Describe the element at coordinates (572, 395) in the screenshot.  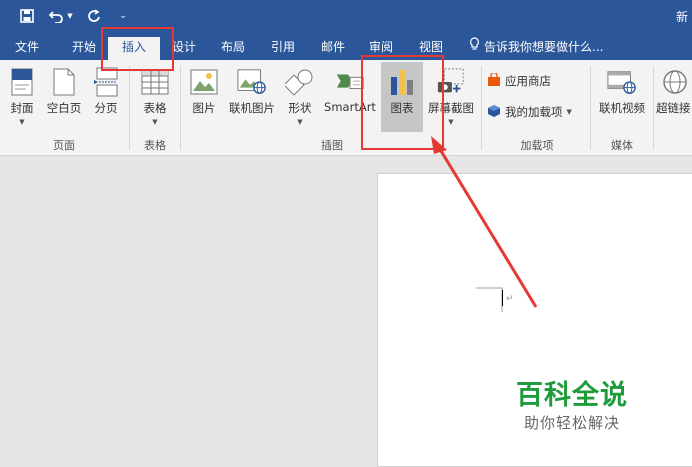
I see `watermark-title: 百科全说` at that location.